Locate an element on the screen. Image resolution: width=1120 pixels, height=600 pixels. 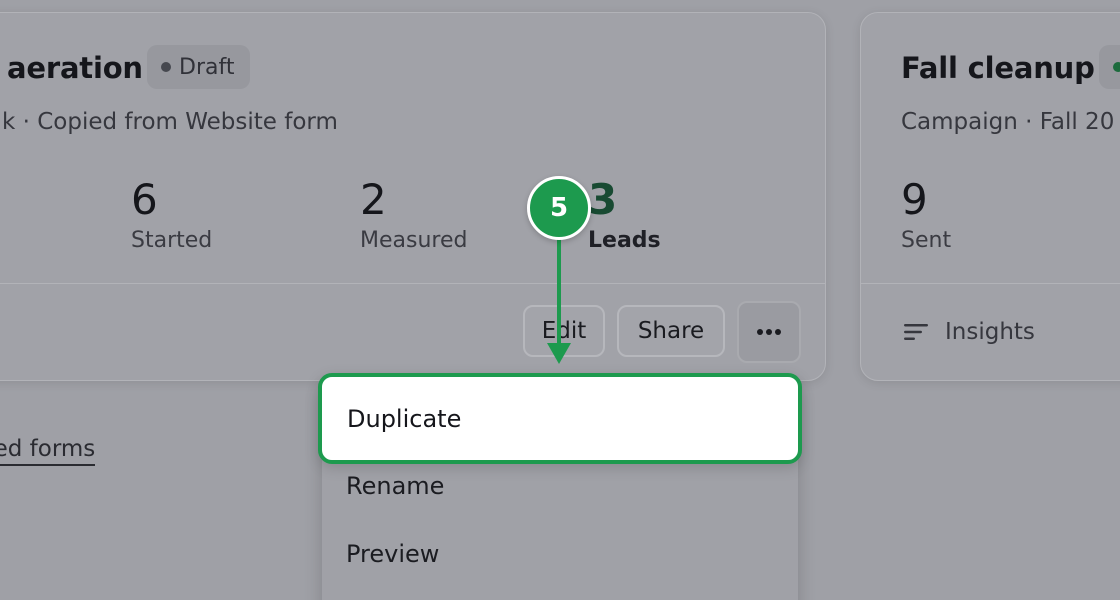
menu-item-preview: Preview is located at coordinates (392, 554).